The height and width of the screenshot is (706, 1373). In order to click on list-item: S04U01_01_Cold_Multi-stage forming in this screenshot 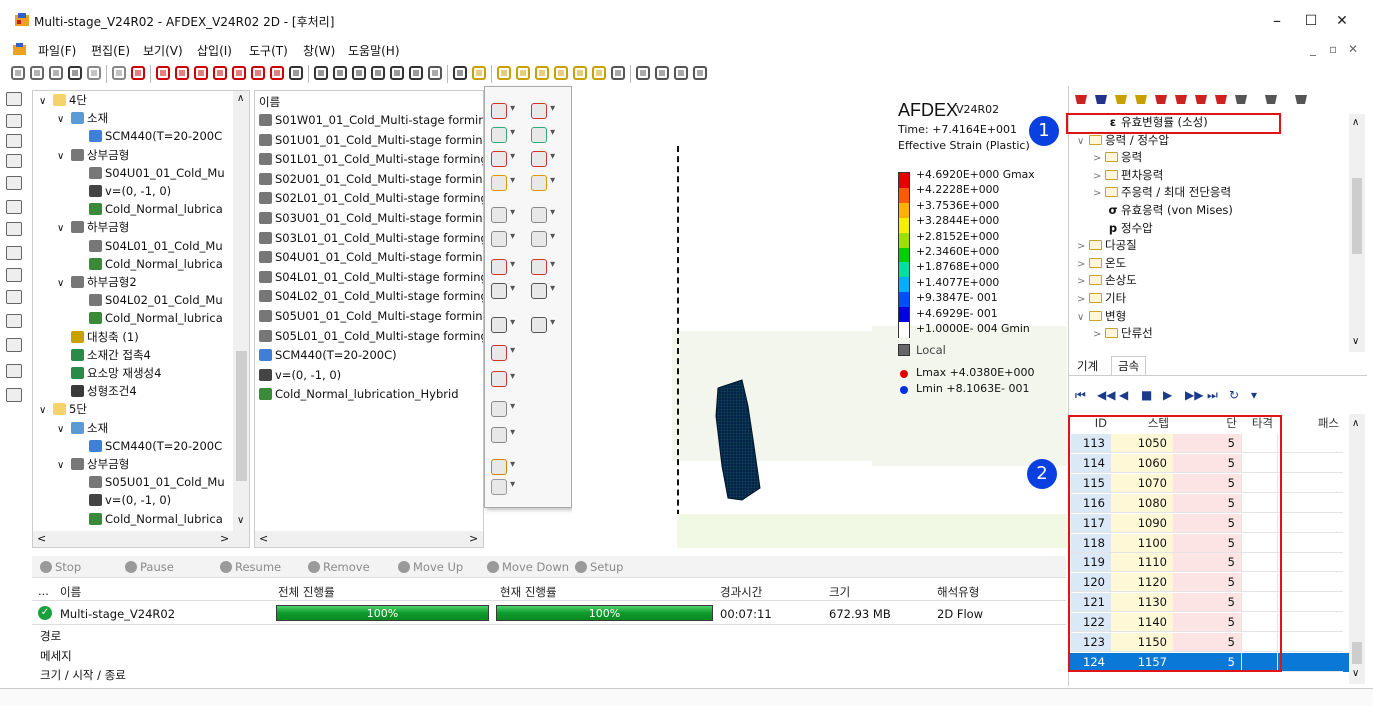, I will do `click(371, 257)`.